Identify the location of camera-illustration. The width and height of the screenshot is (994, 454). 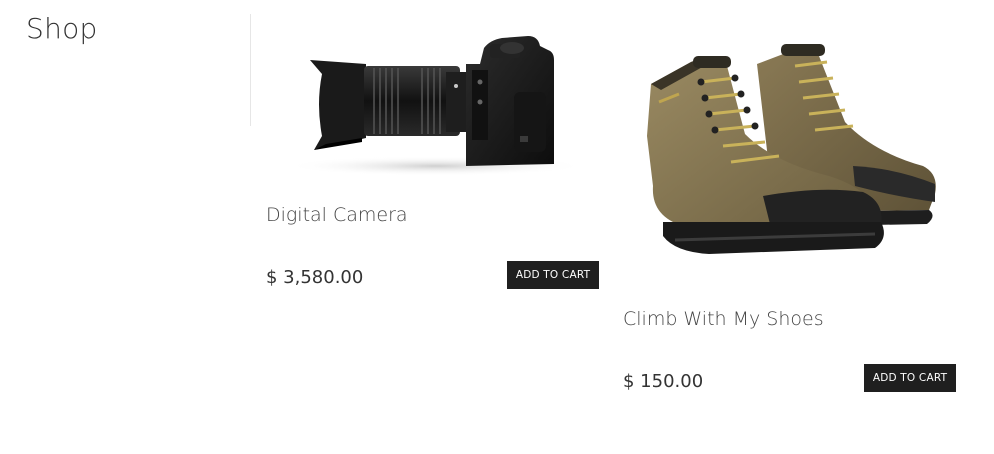
(436, 106).